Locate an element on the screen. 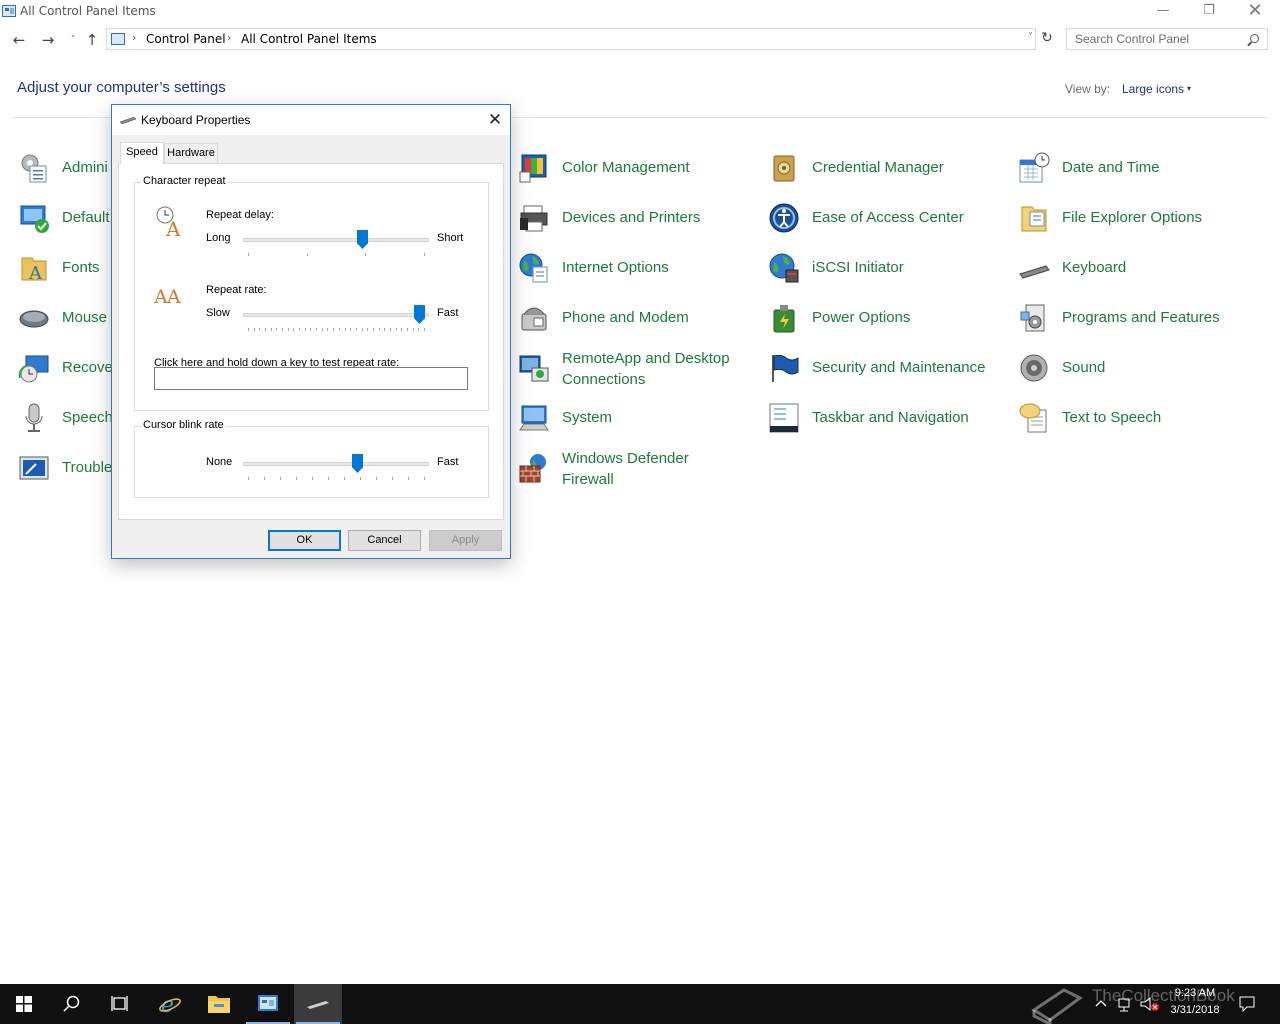 Image resolution: width=1280 pixels, height=1024 pixels. item-security-and-maintenance: Security and Maintenance is located at coordinates (888, 368).